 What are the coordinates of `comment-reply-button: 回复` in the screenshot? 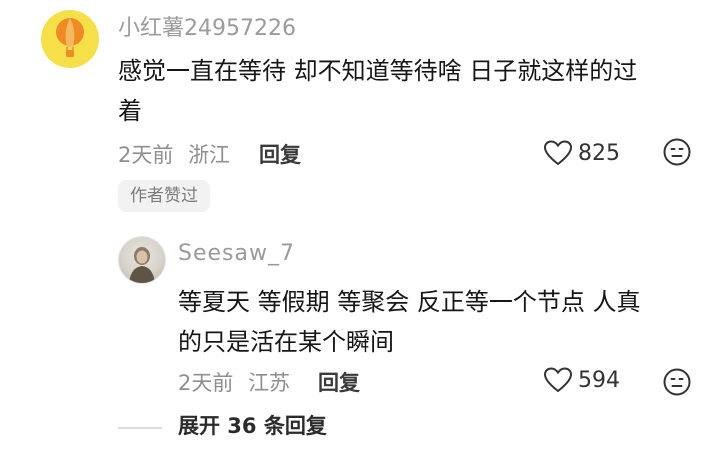 It's located at (280, 154).